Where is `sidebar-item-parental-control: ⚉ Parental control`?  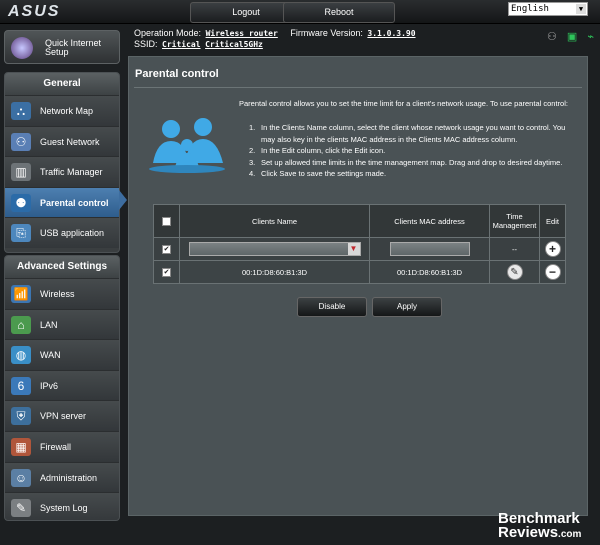
sidebar-item-parental-control: ⚉ Parental control is located at coordinates (62, 202).